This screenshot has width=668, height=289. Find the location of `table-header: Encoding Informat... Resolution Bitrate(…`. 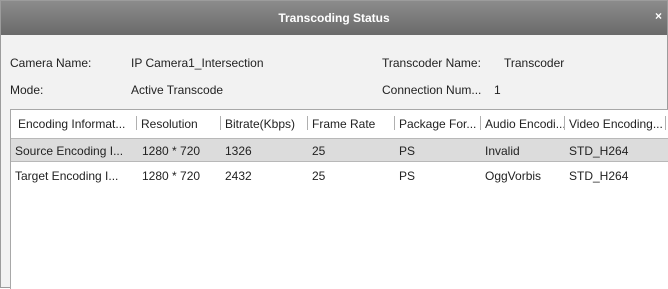

table-header: Encoding Informat... Resolution Bitrate(… is located at coordinates (339, 123).